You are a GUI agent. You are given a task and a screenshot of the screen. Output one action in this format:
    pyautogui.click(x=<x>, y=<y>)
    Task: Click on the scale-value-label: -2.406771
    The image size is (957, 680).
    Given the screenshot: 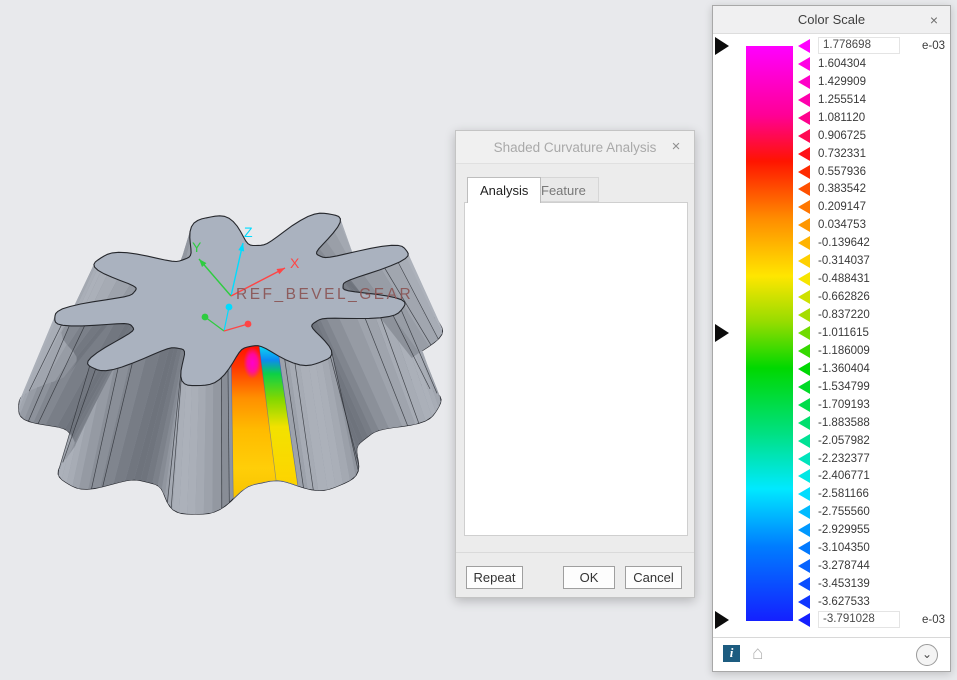 What is the action you would take?
    pyautogui.click(x=844, y=476)
    